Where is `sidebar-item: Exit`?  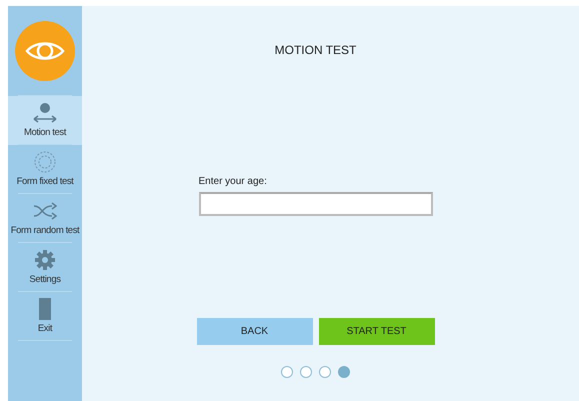 sidebar-item: Exit is located at coordinates (45, 316).